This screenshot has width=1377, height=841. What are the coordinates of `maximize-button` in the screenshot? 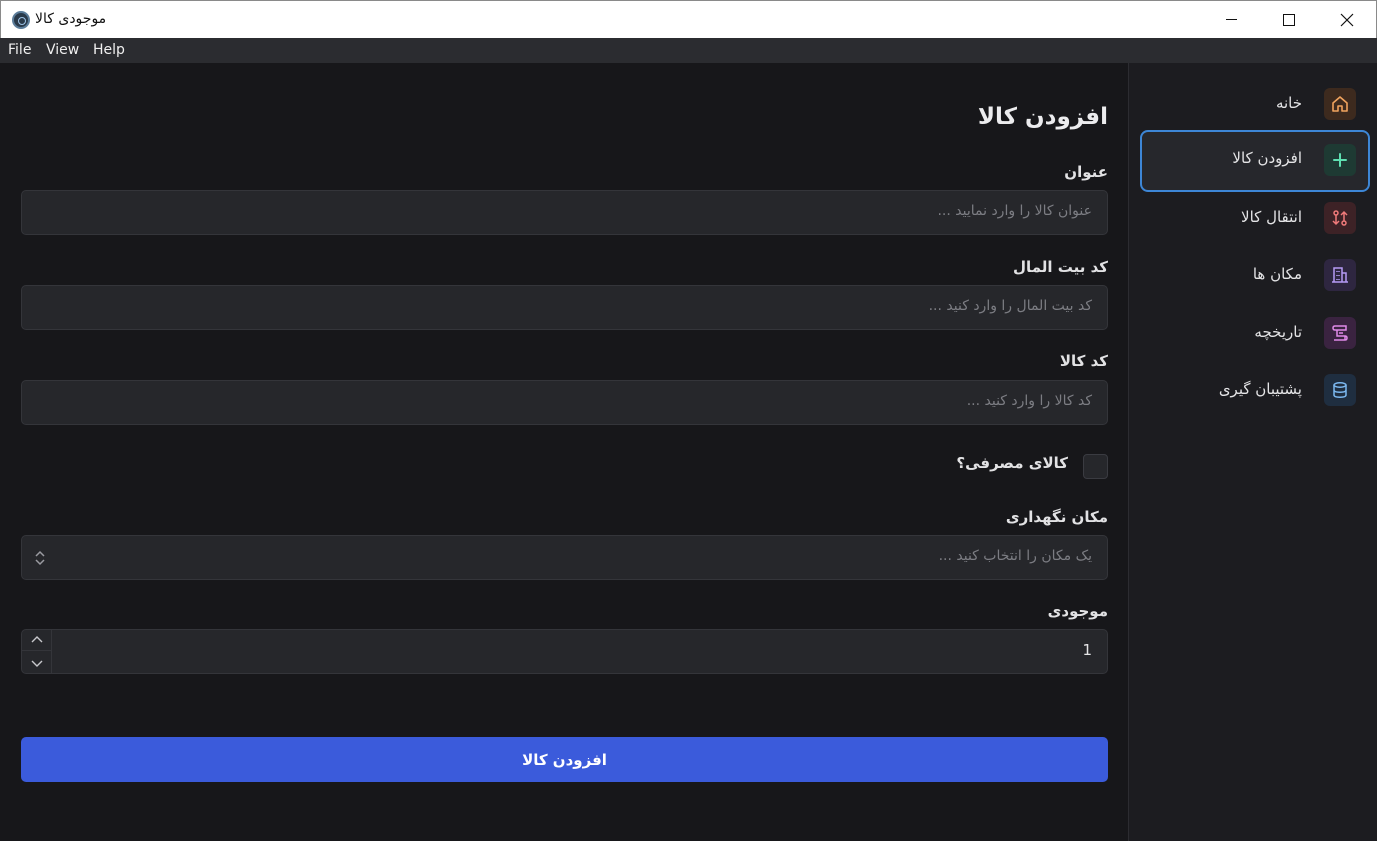 It's located at (1289, 19).